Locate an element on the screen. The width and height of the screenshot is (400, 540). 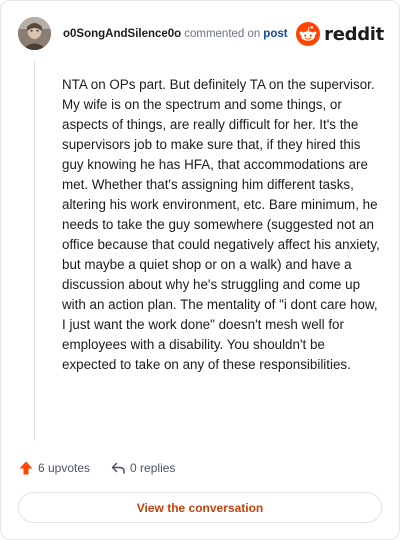
reply-count: 0 replies is located at coordinates (153, 468).